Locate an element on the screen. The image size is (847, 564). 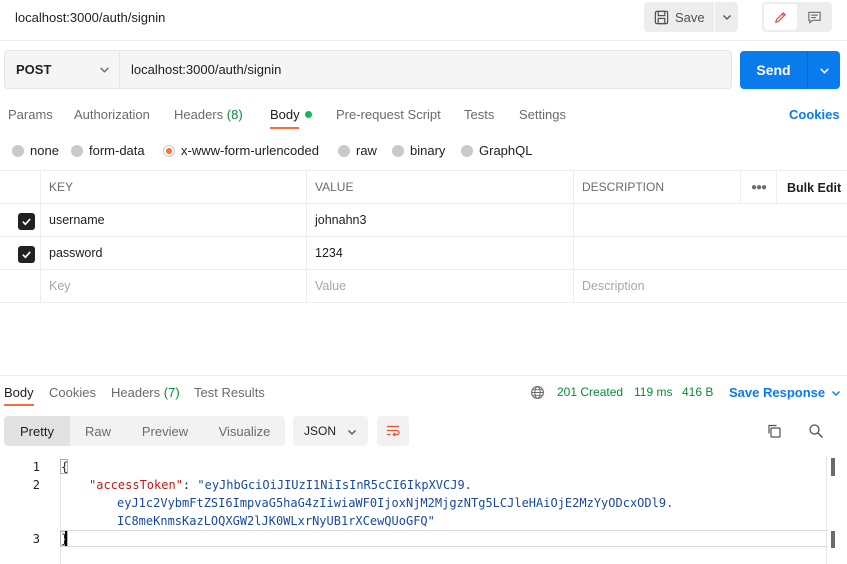
send-dropdown-button is located at coordinates (824, 70).